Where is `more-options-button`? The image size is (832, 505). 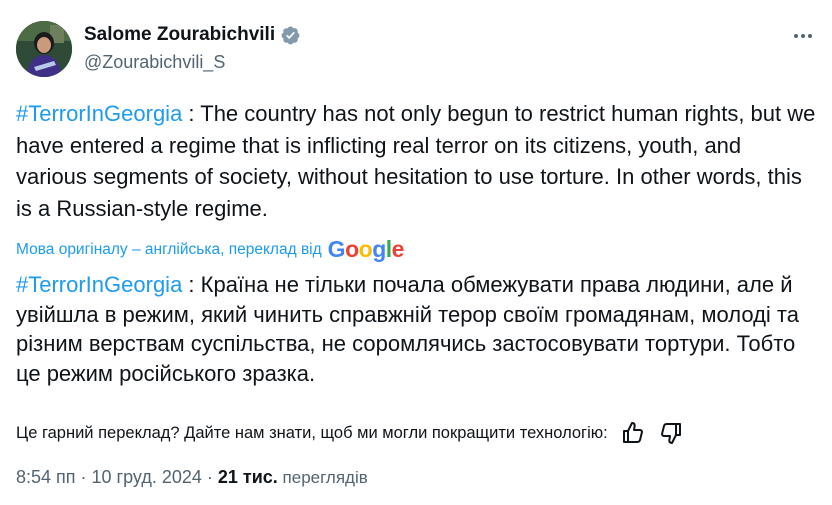 more-options-button is located at coordinates (803, 36).